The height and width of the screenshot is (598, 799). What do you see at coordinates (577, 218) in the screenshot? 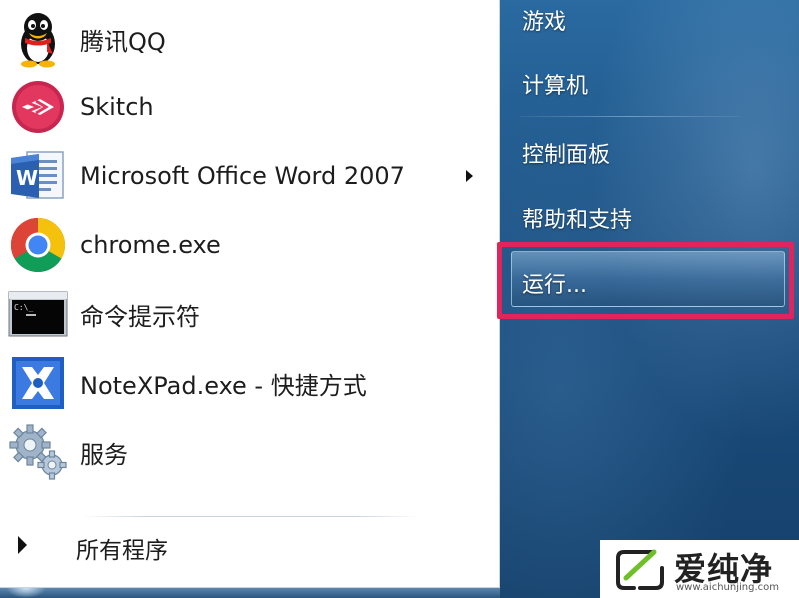
I see `right-item-help: 帮助和支持` at bounding box center [577, 218].